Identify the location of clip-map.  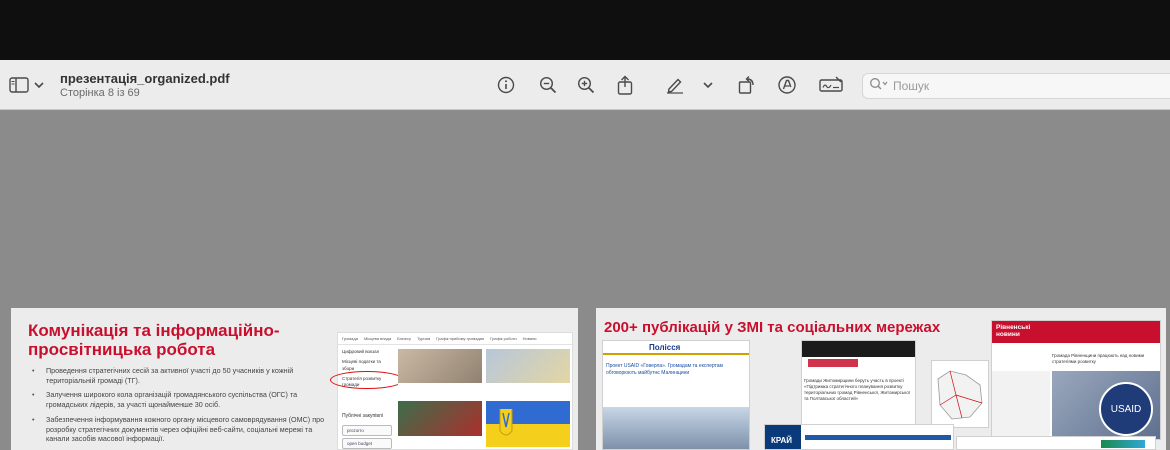
(1021, 405).